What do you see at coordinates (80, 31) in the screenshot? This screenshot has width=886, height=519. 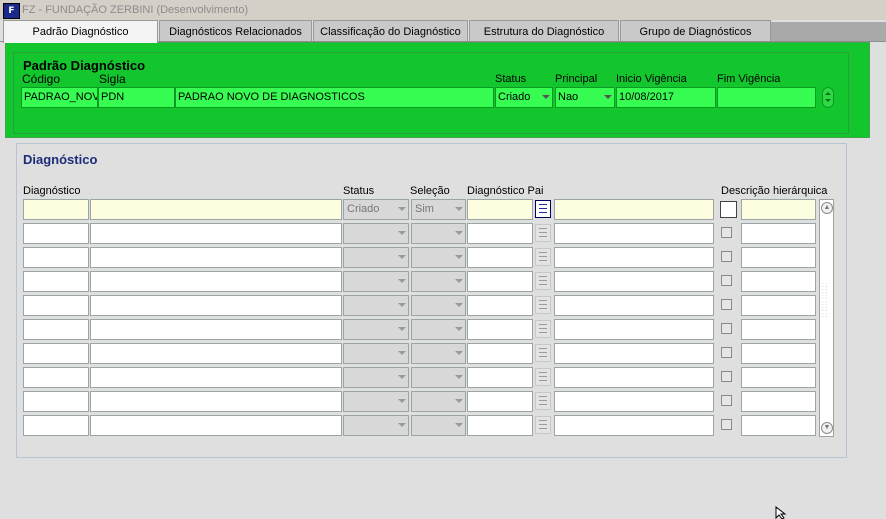 I see `tab-padrao-diagnostico: Padrão Diagnóstico` at bounding box center [80, 31].